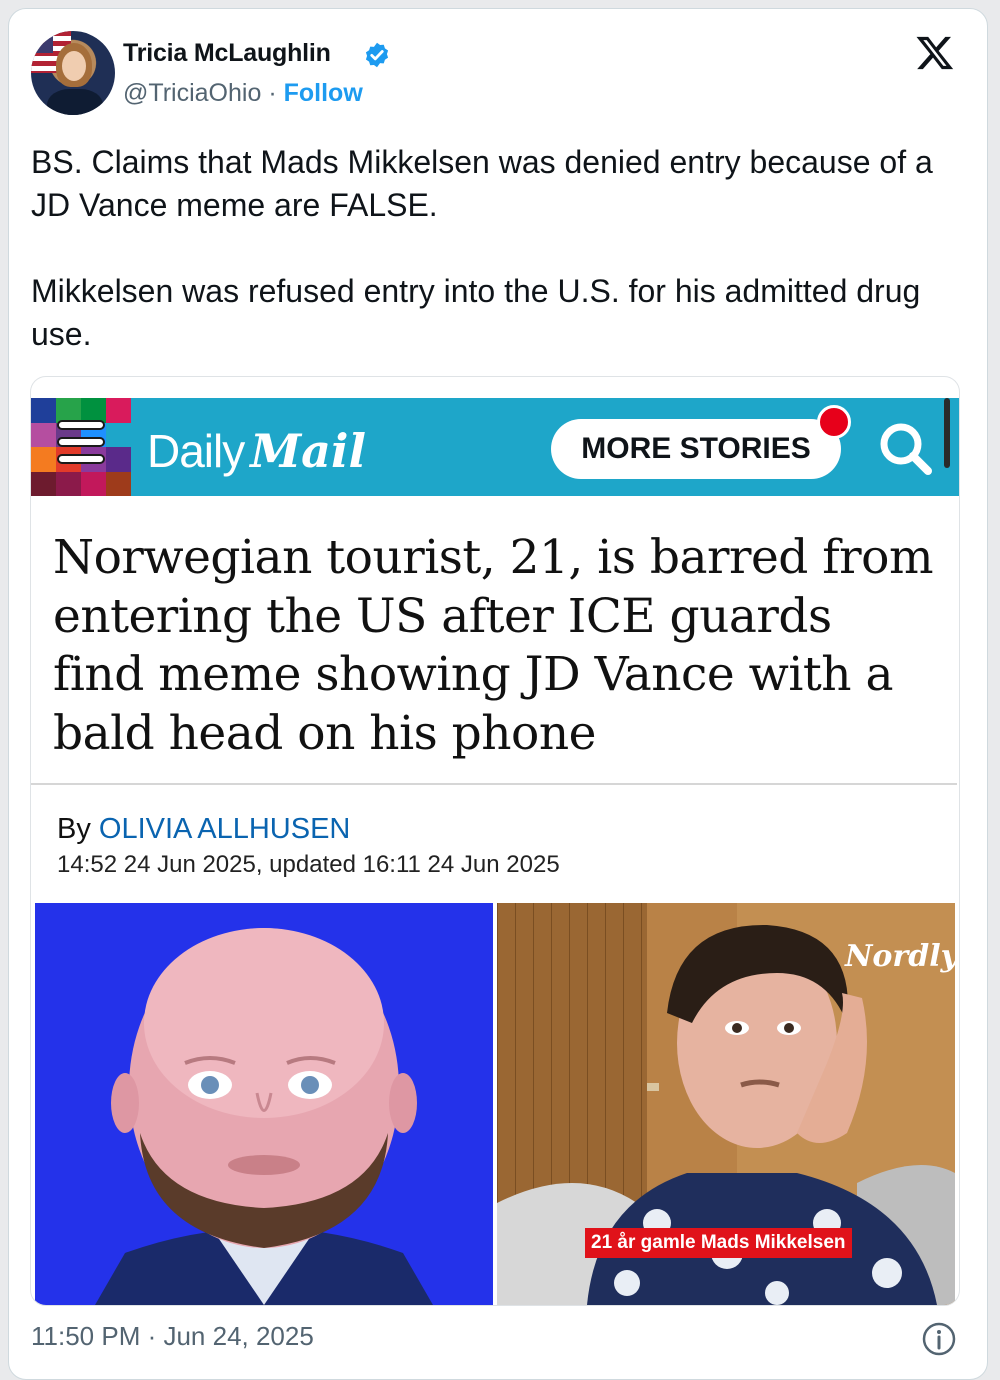 This screenshot has height=1380, width=1000. I want to click on photo-bald-man, so click(264, 1104).